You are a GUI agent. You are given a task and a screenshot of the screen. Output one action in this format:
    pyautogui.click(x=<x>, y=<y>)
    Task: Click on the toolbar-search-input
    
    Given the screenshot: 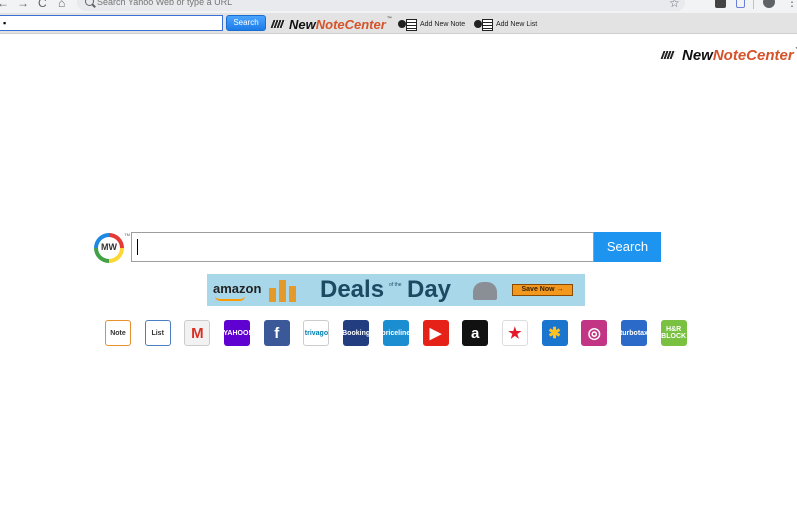 What is the action you would take?
    pyautogui.click(x=111, y=23)
    